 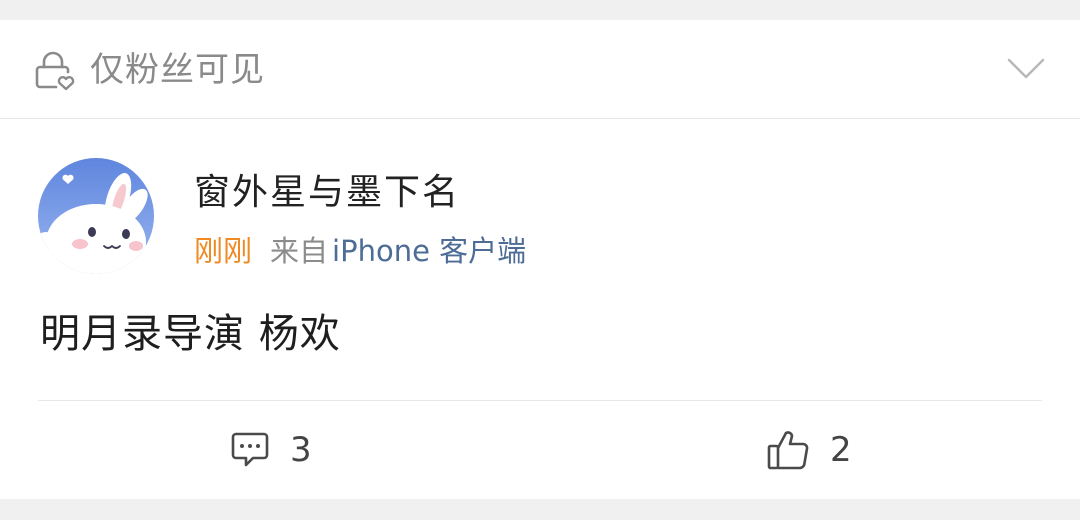 What do you see at coordinates (1026, 69) in the screenshot?
I see `chevron-down-icon` at bounding box center [1026, 69].